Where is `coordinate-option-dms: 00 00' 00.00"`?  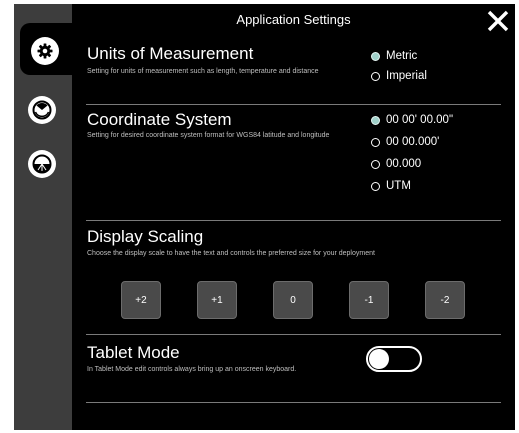
coordinate-option-dms: 00 00' 00.00" is located at coordinates (412, 120).